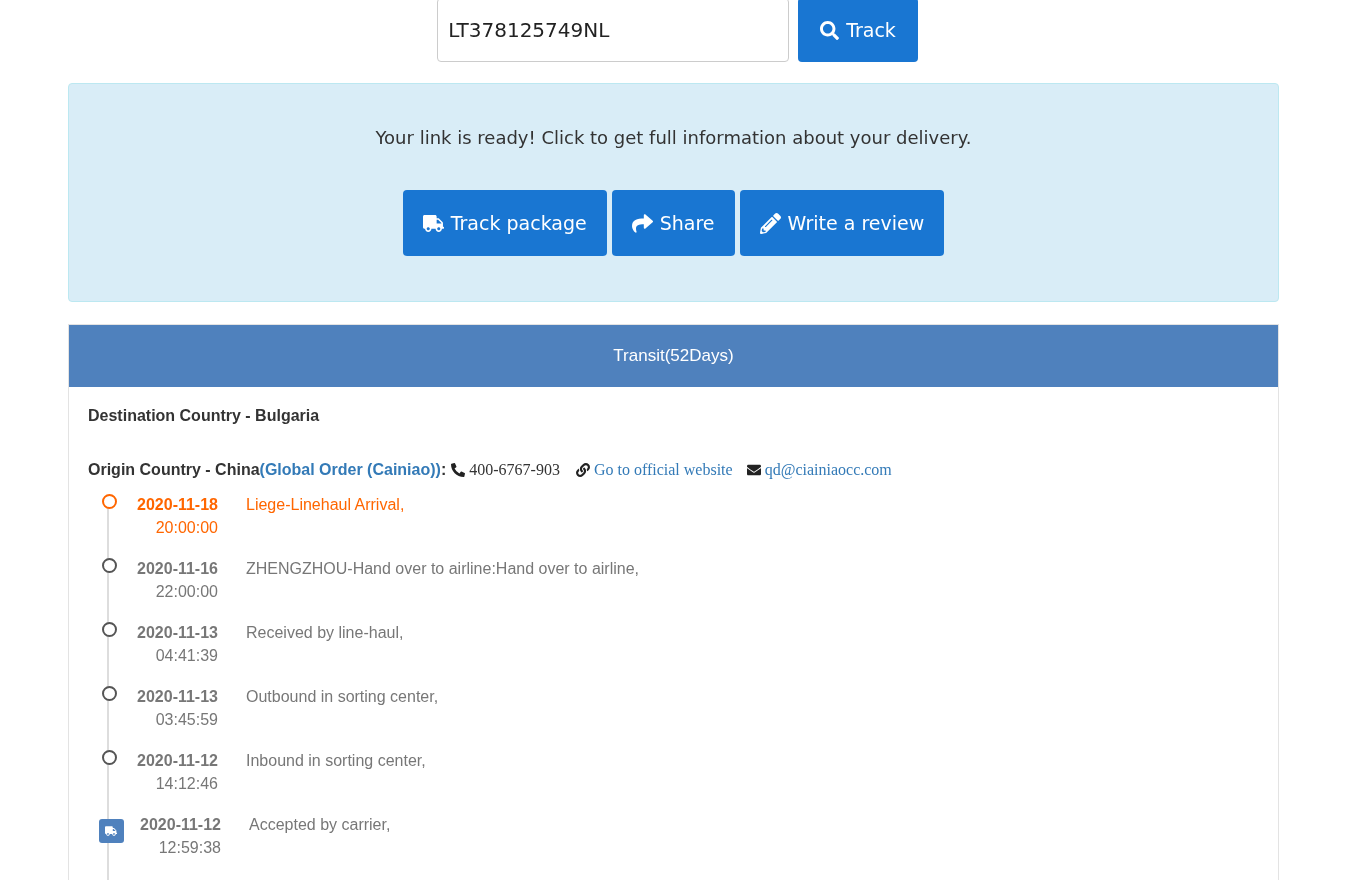  Describe the element at coordinates (443, 470) in the screenshot. I see `colon: :` at that location.